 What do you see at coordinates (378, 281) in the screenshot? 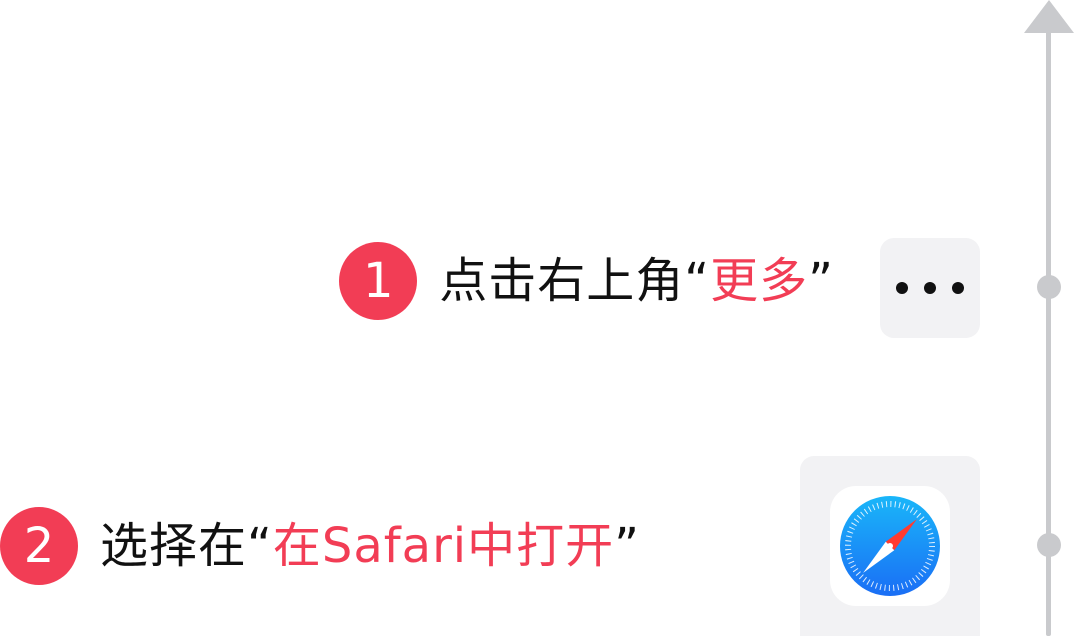
I see `step-number-badge: 1` at bounding box center [378, 281].